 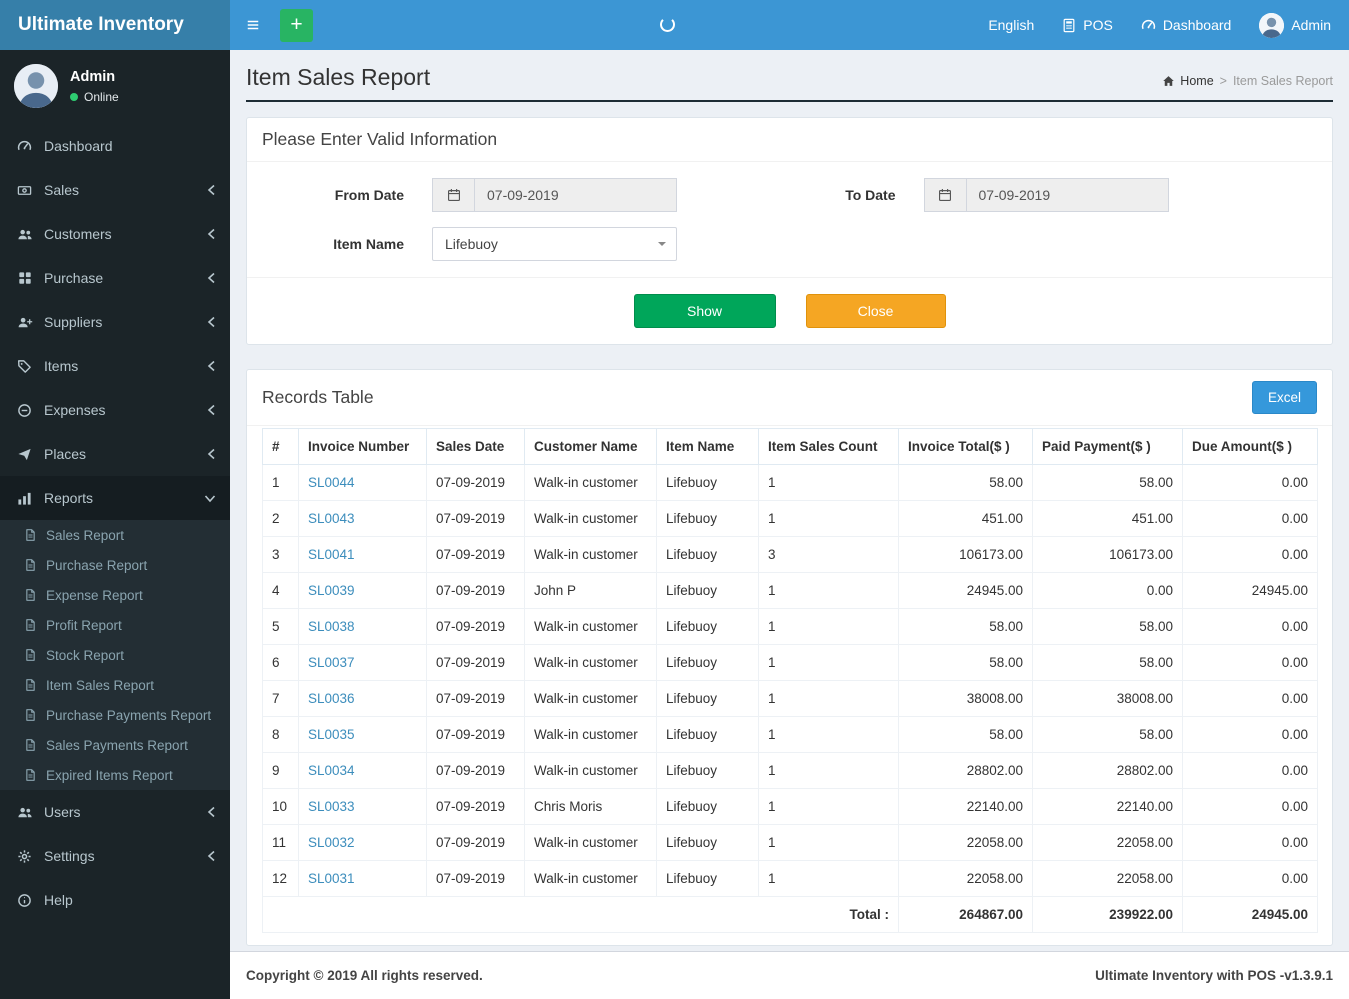 What do you see at coordinates (369, 195) in the screenshot?
I see `from-date-label: From Date` at bounding box center [369, 195].